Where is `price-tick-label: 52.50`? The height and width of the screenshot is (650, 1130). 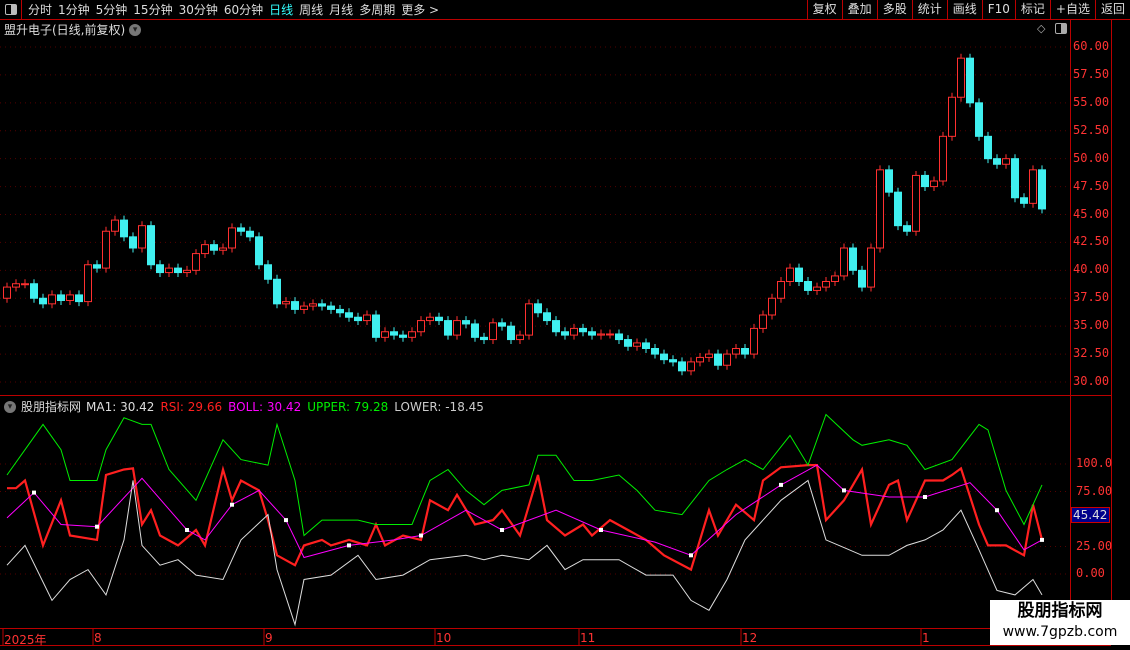 price-tick-label: 52.50 is located at coordinates (1091, 129).